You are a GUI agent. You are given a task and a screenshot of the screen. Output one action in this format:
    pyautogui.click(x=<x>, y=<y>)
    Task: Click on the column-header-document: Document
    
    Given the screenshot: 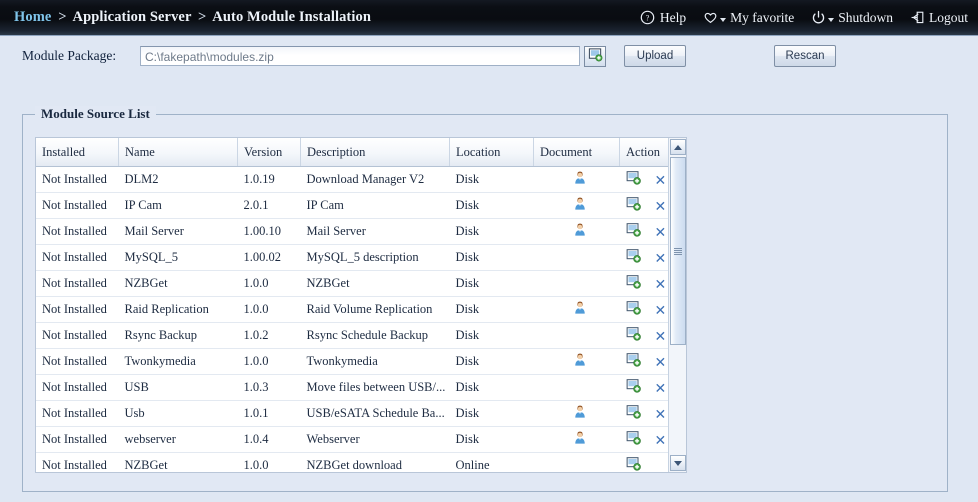 What is the action you would take?
    pyautogui.click(x=576, y=152)
    